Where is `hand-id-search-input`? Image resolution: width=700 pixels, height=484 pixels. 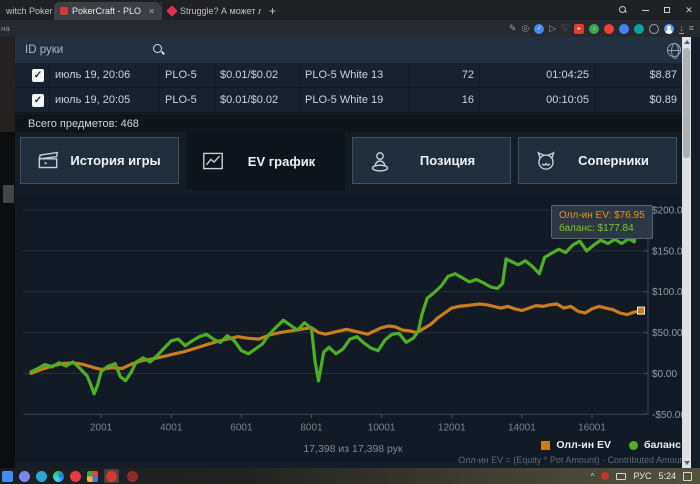
hand-id-search-input is located at coordinates (85, 50).